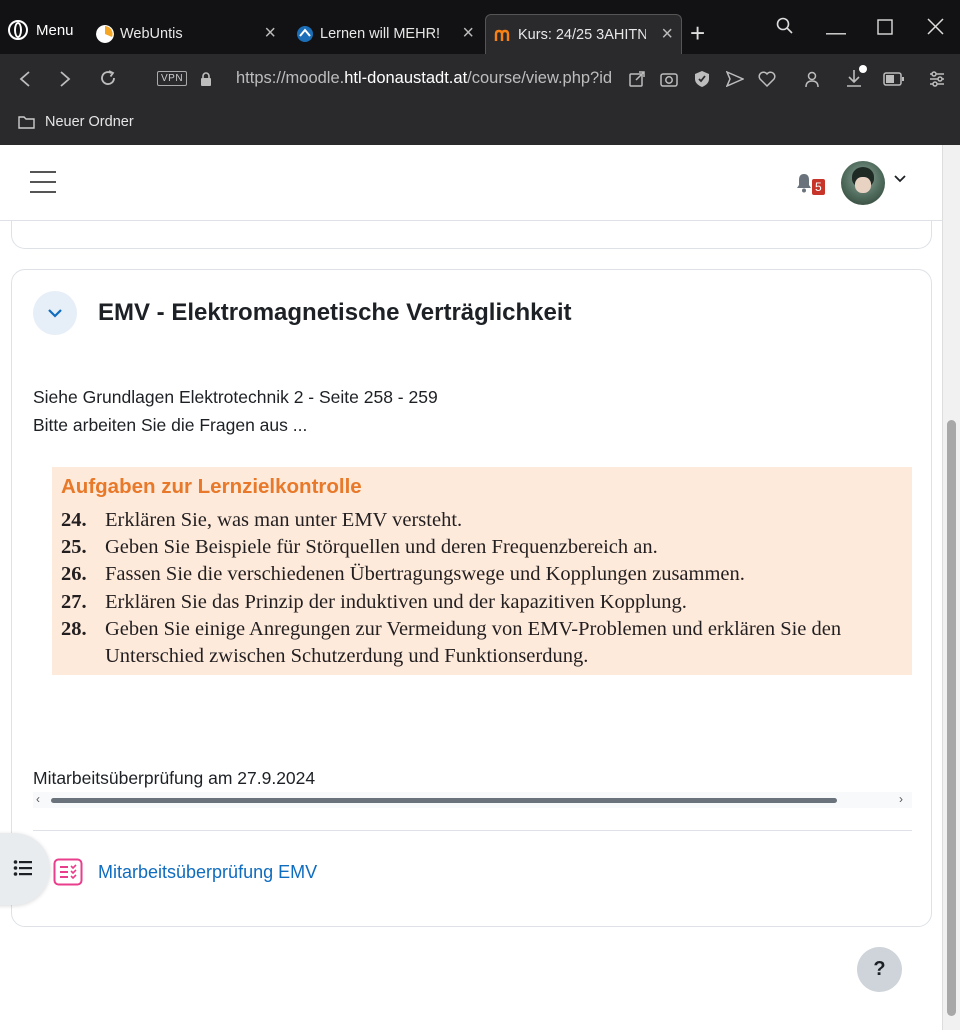 This screenshot has width=960, height=1030. Describe the element at coordinates (174, 778) in the screenshot. I see `mitarbeit-text: Mitarbeitsüberprüfung am 27.9.2024` at that location.